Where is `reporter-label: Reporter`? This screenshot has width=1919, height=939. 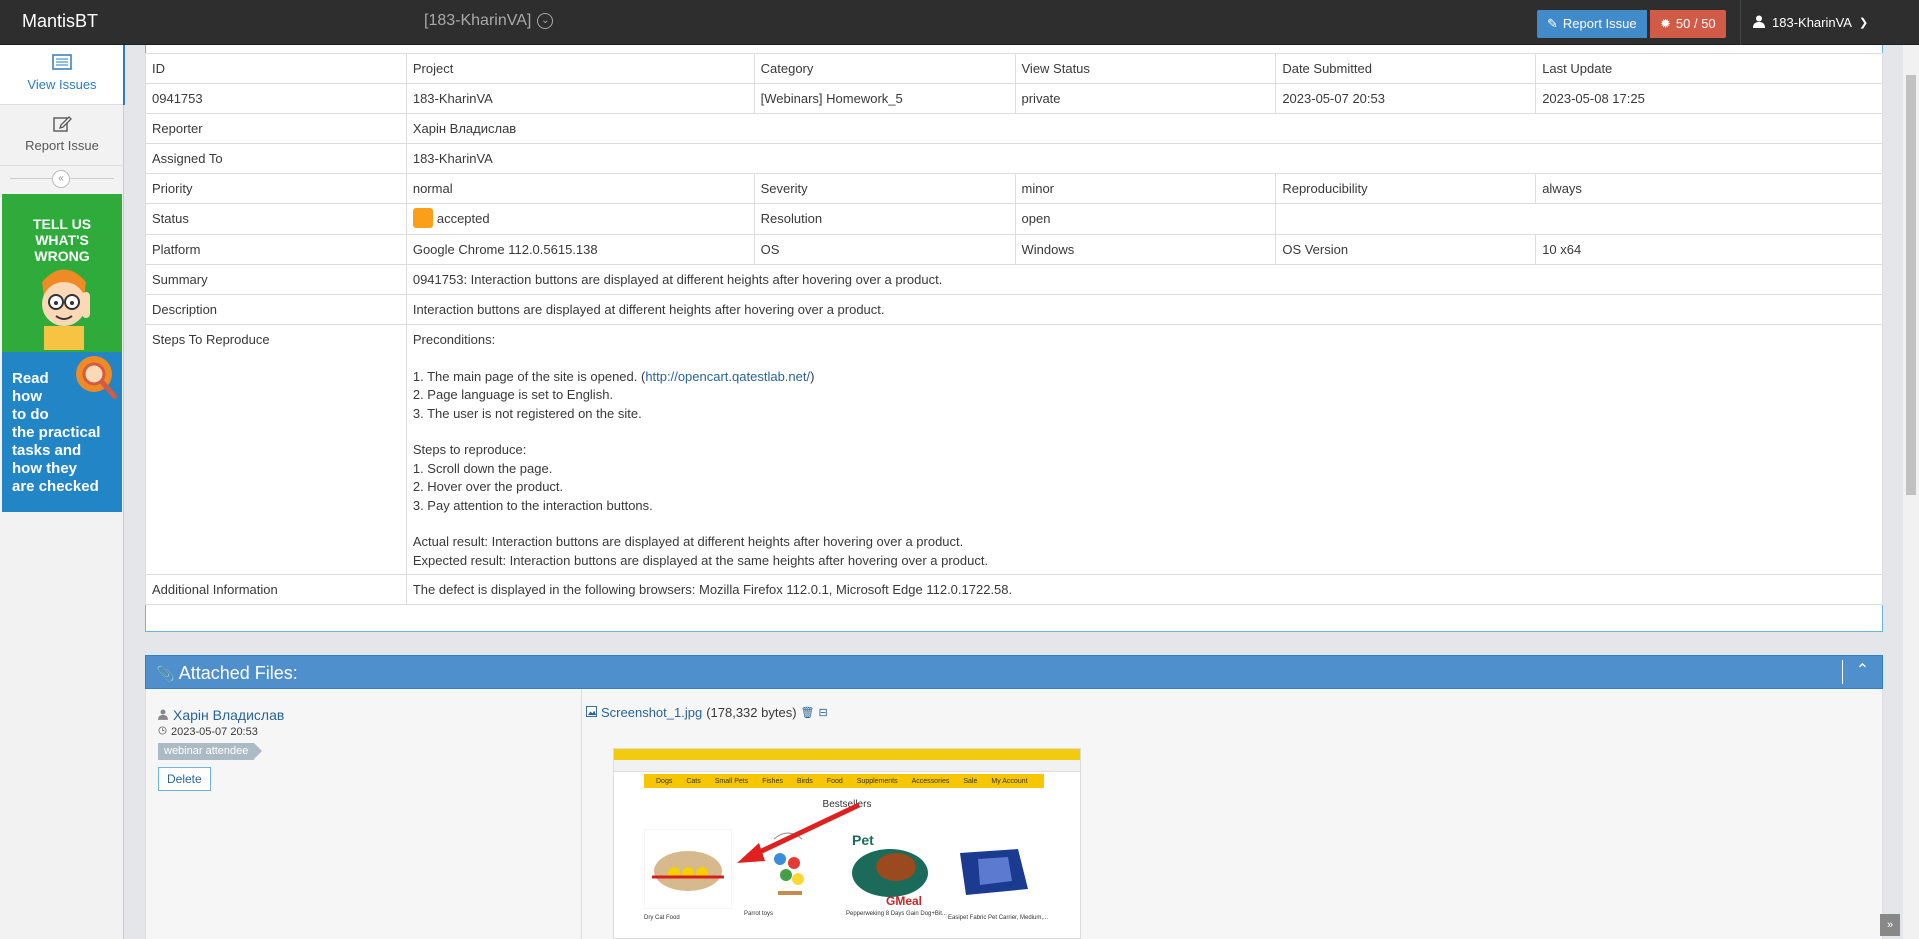
reporter-label: Reporter is located at coordinates (276, 128).